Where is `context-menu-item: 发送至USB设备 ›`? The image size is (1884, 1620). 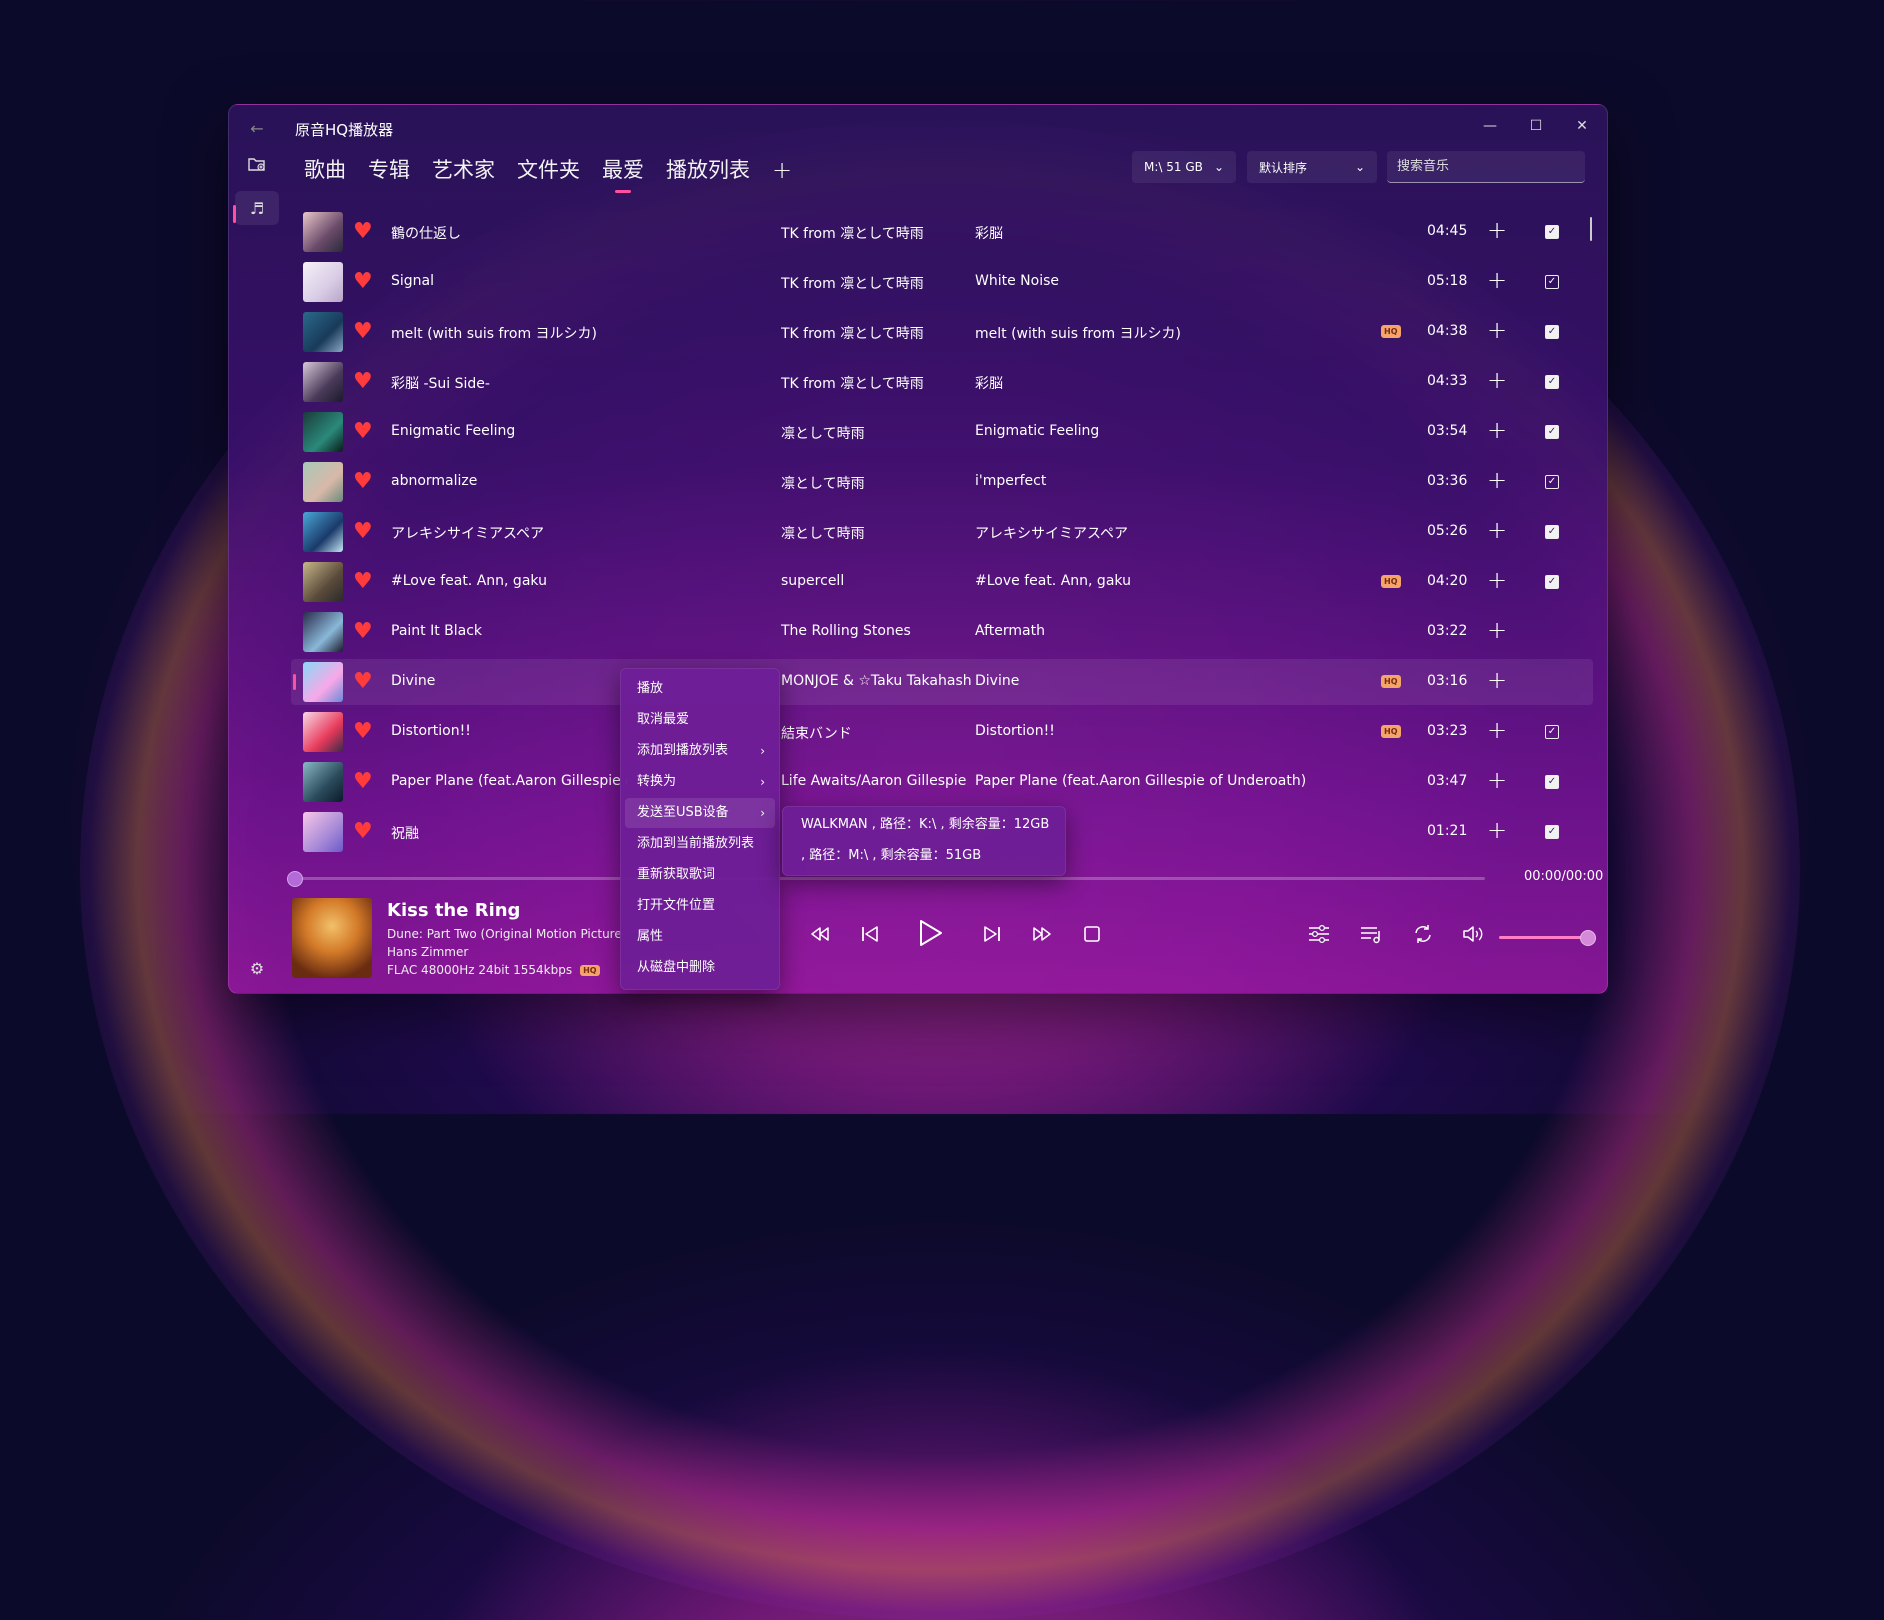
context-menu-item: 发送至USB设备 › is located at coordinates (700, 813).